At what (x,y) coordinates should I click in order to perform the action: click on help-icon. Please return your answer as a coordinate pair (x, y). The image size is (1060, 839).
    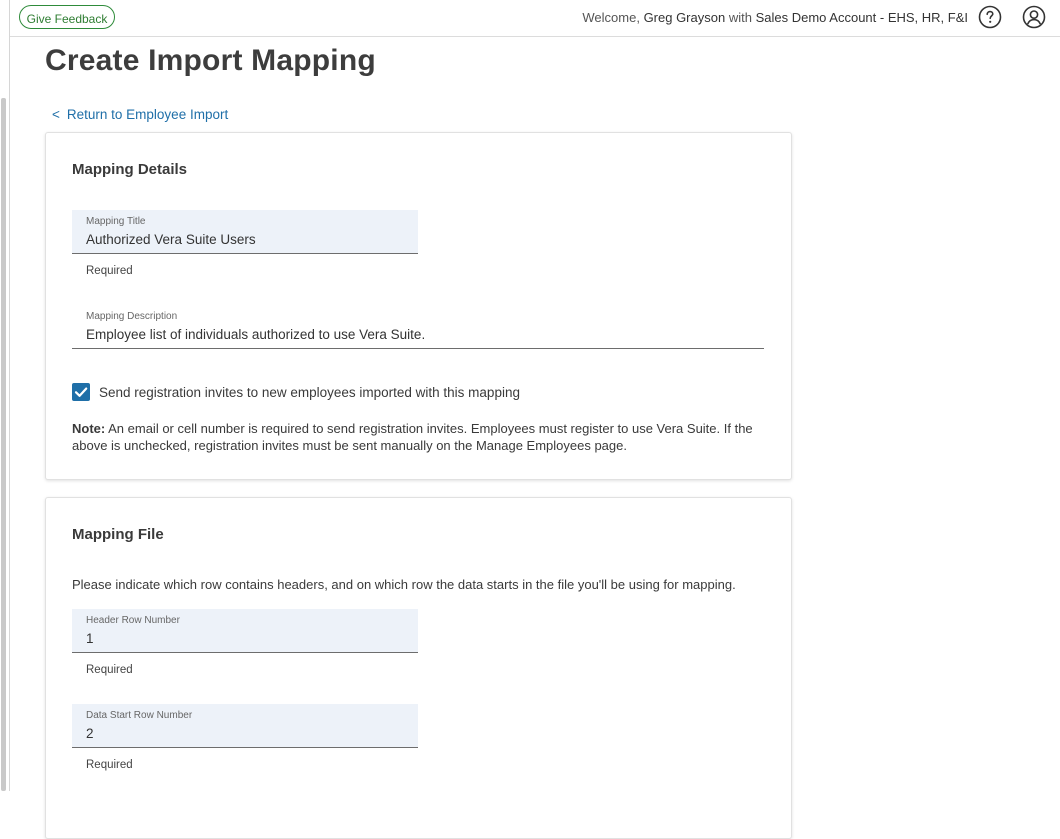
    Looking at the image, I should click on (990, 17).